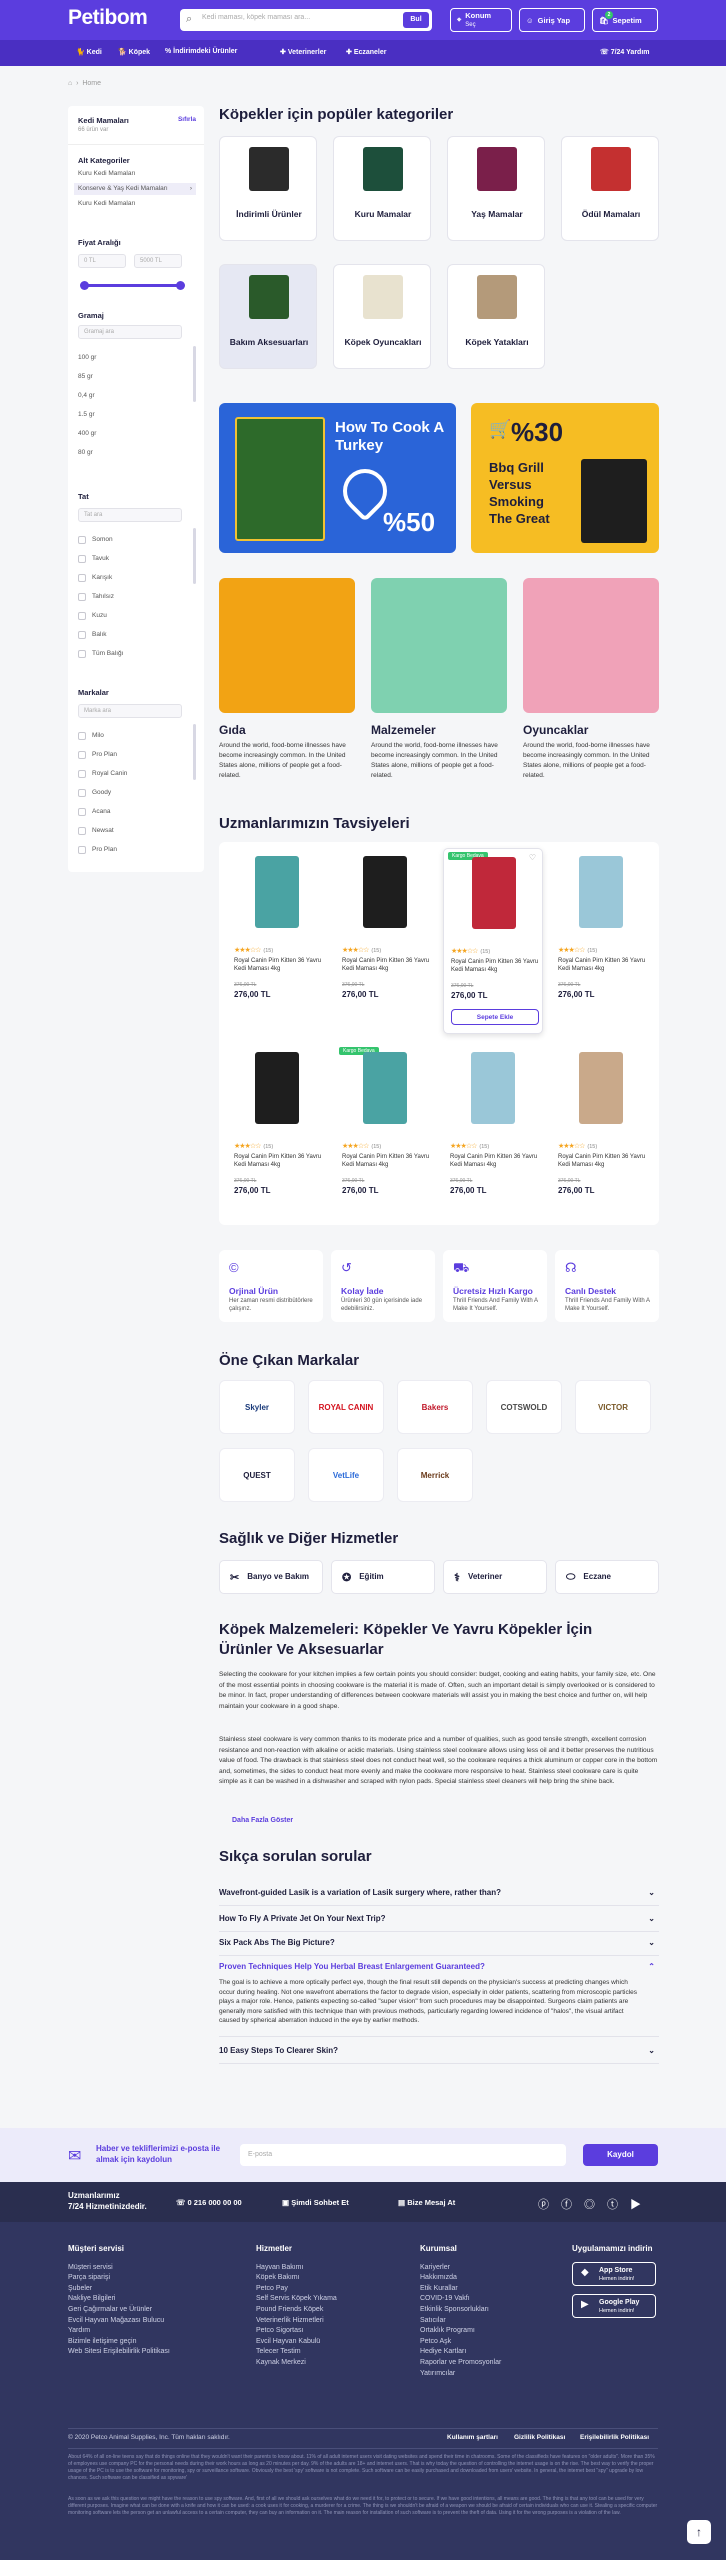 This screenshot has width=726, height=2560. I want to click on footer-link: Veterinerlik Hizmetleri, so click(296, 2321).